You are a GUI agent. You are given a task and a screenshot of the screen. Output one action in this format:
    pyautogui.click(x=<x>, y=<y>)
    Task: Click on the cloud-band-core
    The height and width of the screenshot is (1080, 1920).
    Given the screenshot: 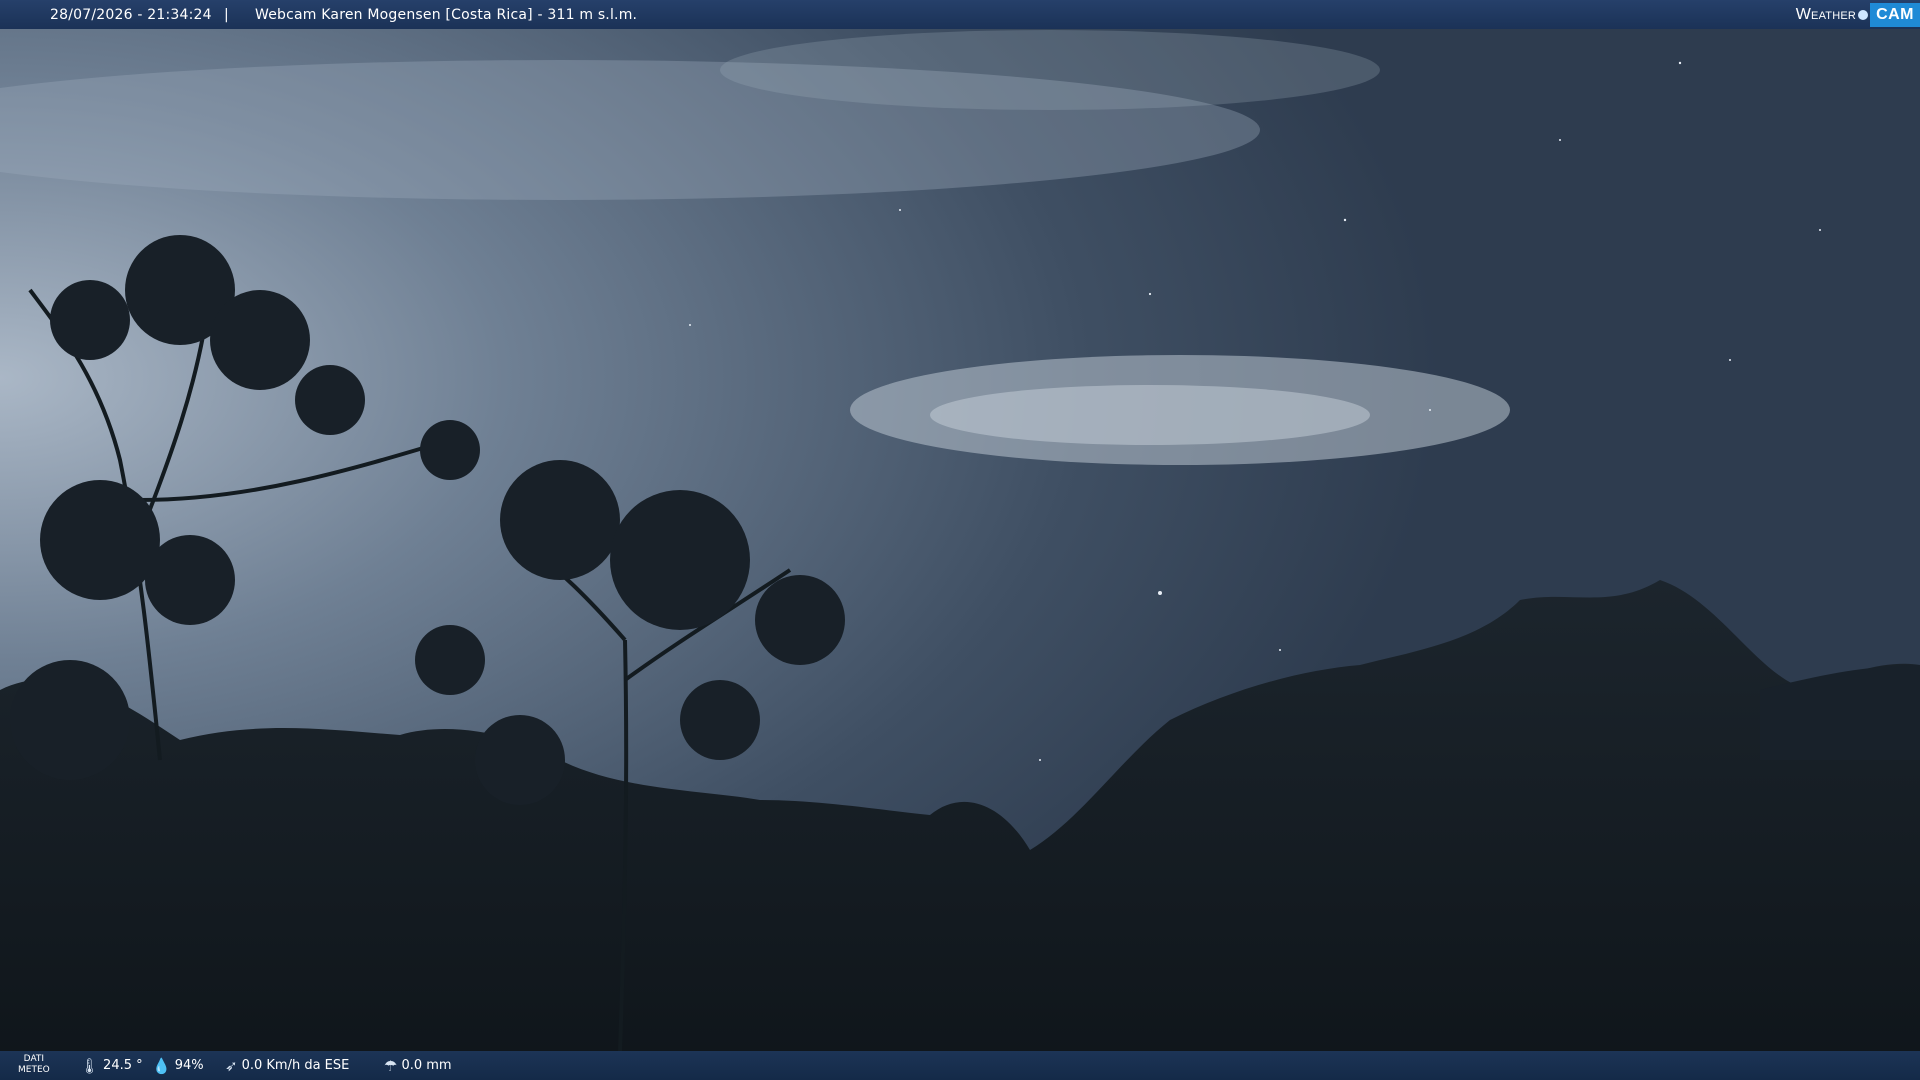 What is the action you would take?
    pyautogui.click(x=1150, y=415)
    